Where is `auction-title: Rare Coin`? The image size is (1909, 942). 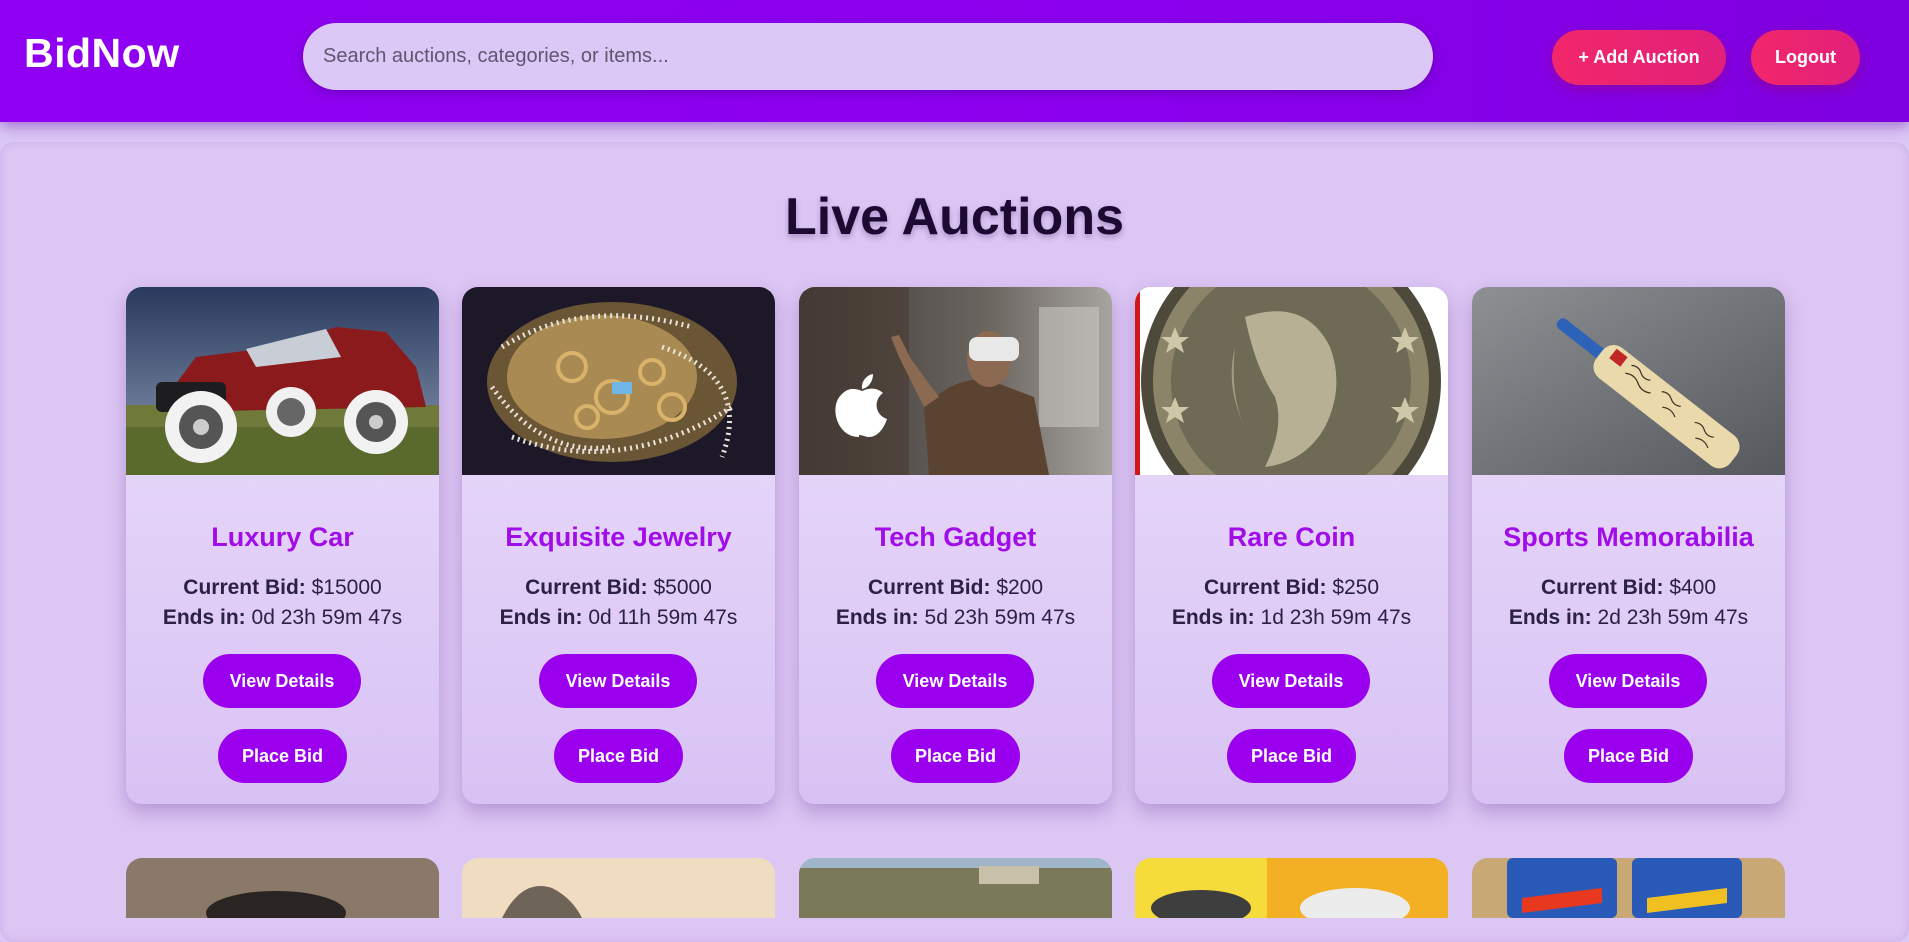 auction-title: Rare Coin is located at coordinates (1291, 537).